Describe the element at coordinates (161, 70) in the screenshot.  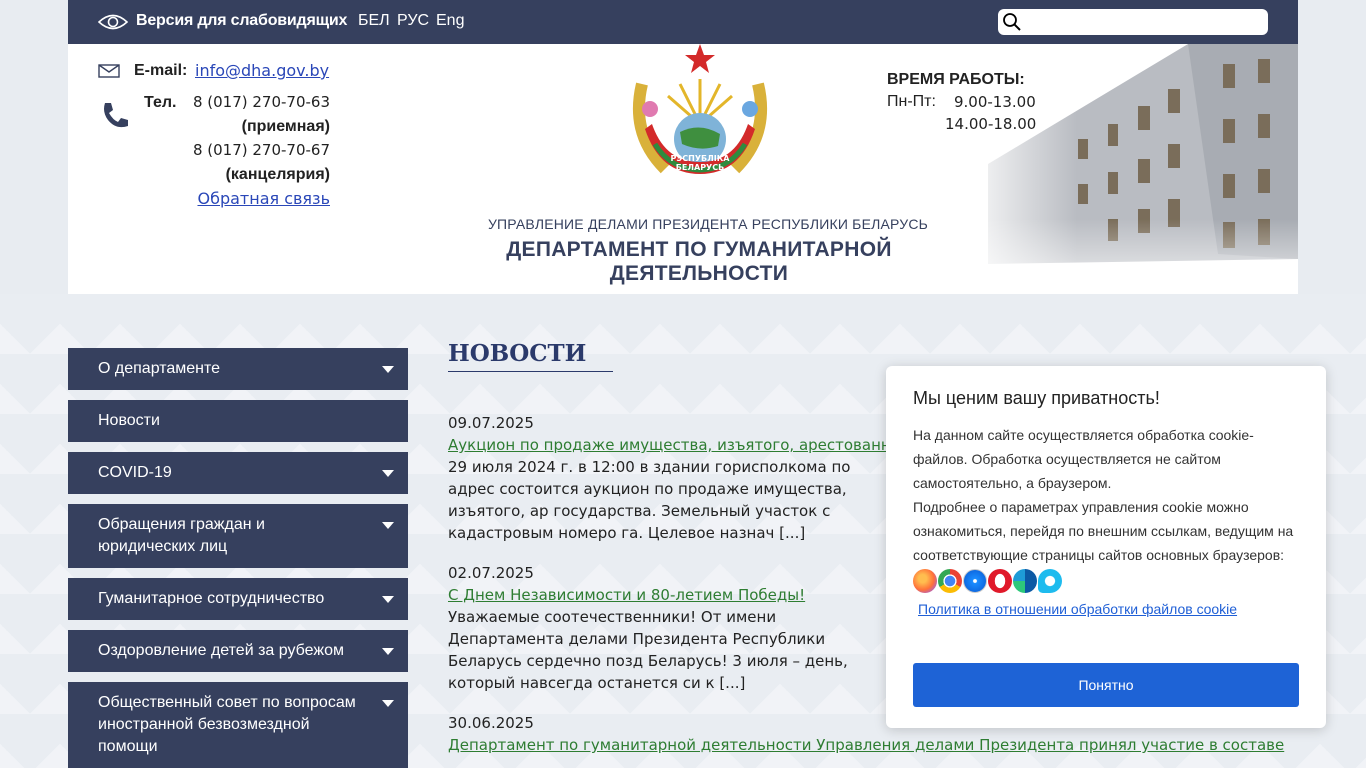
I see `email-label: E-mail:` at that location.